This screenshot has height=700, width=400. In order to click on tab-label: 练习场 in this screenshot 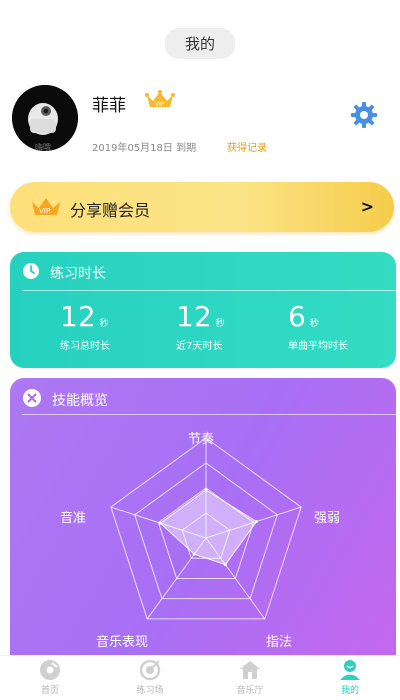, I will do `click(150, 691)`.